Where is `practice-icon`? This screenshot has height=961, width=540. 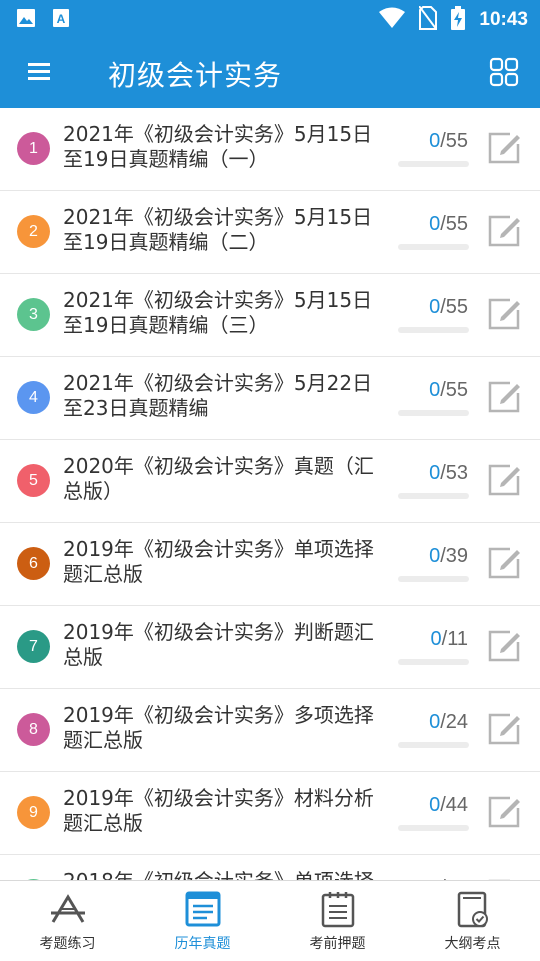 practice-icon is located at coordinates (68, 909).